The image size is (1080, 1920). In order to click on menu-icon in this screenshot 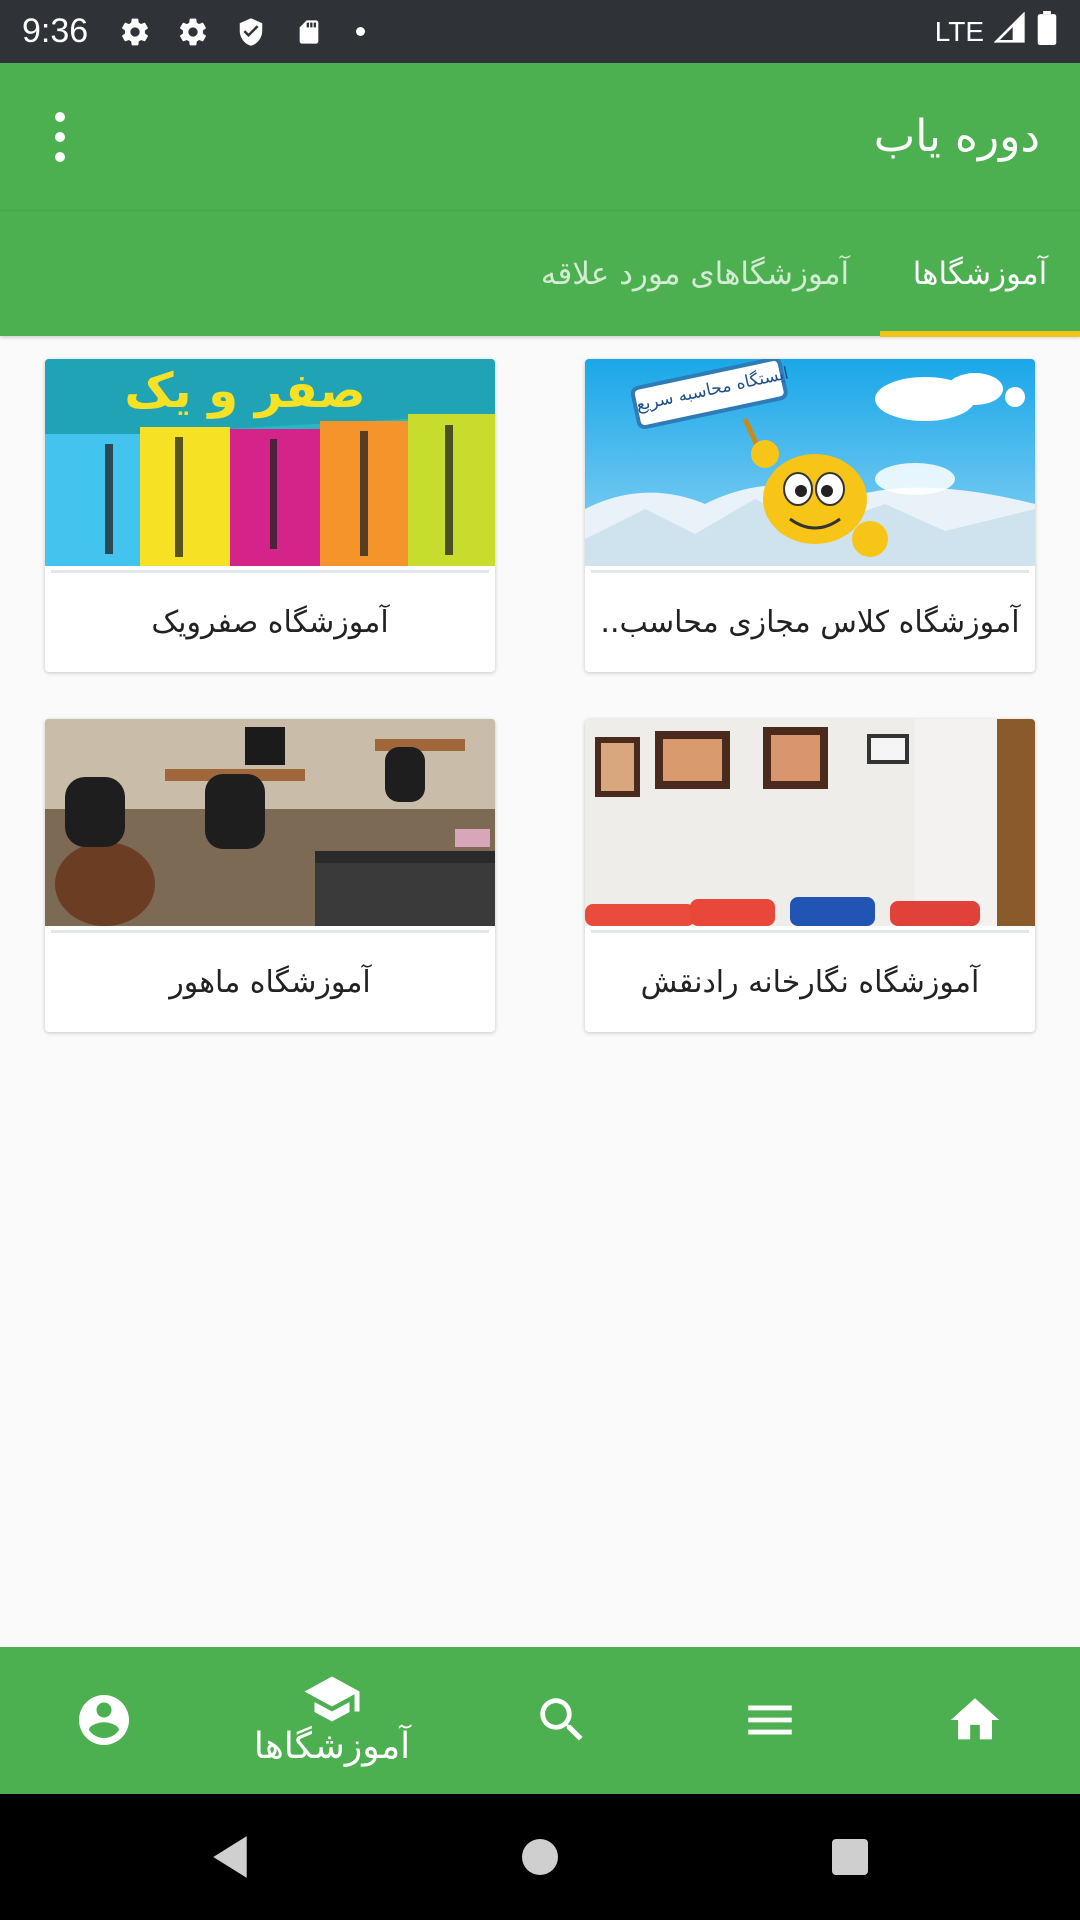, I will do `click(770, 1719)`.